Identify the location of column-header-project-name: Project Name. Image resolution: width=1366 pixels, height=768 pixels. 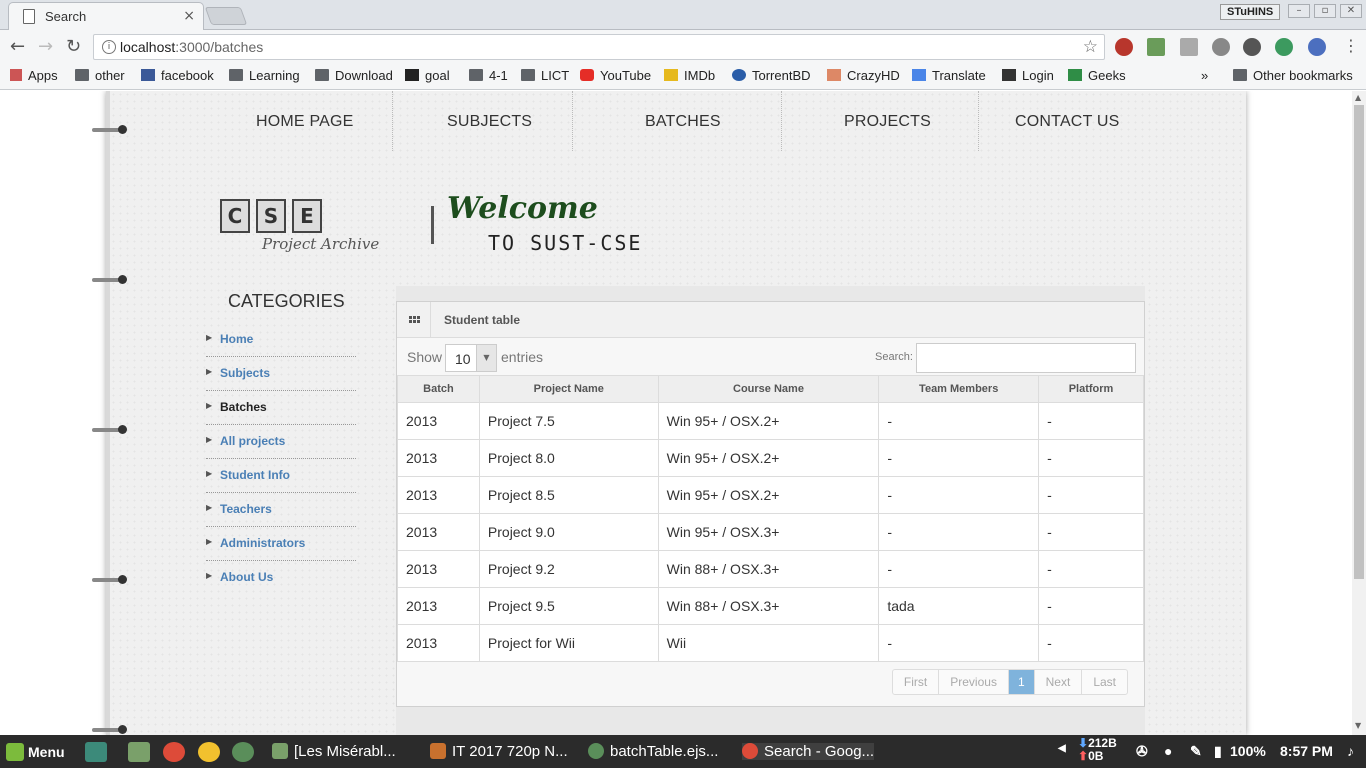
(568, 389).